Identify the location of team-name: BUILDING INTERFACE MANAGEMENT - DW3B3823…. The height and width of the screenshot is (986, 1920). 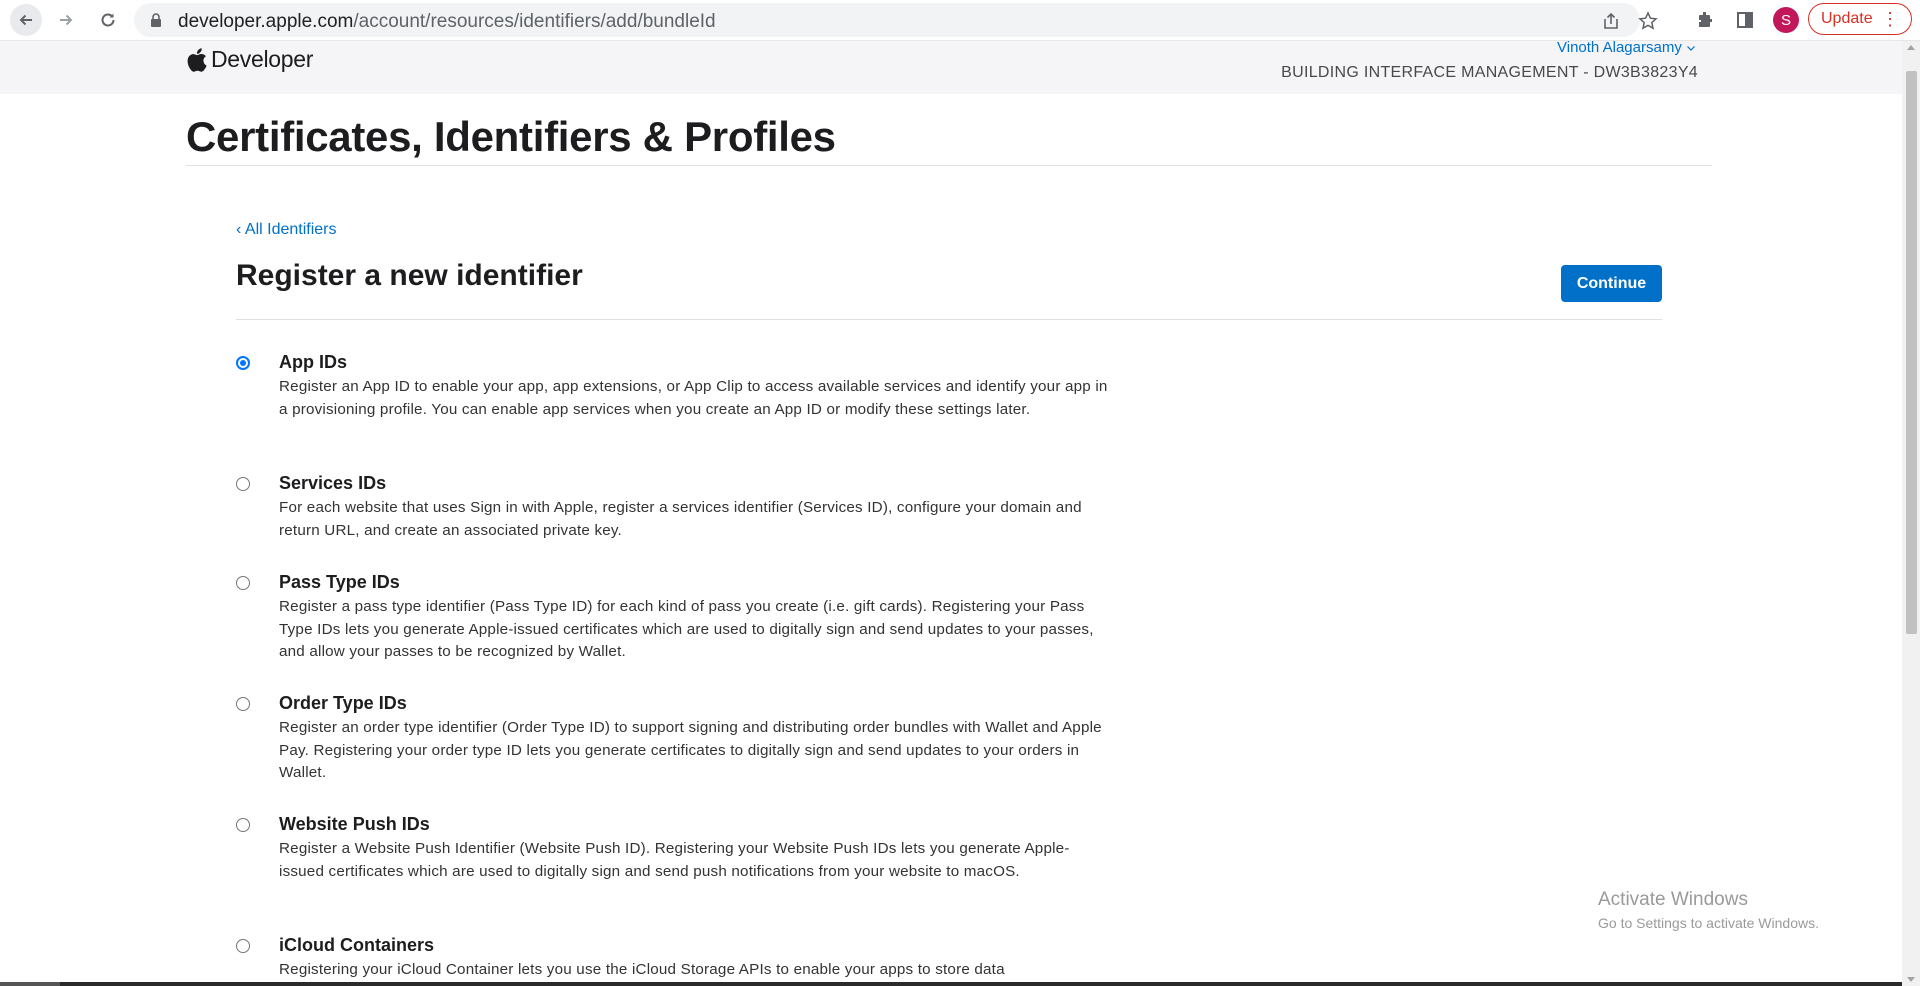
(1489, 72).